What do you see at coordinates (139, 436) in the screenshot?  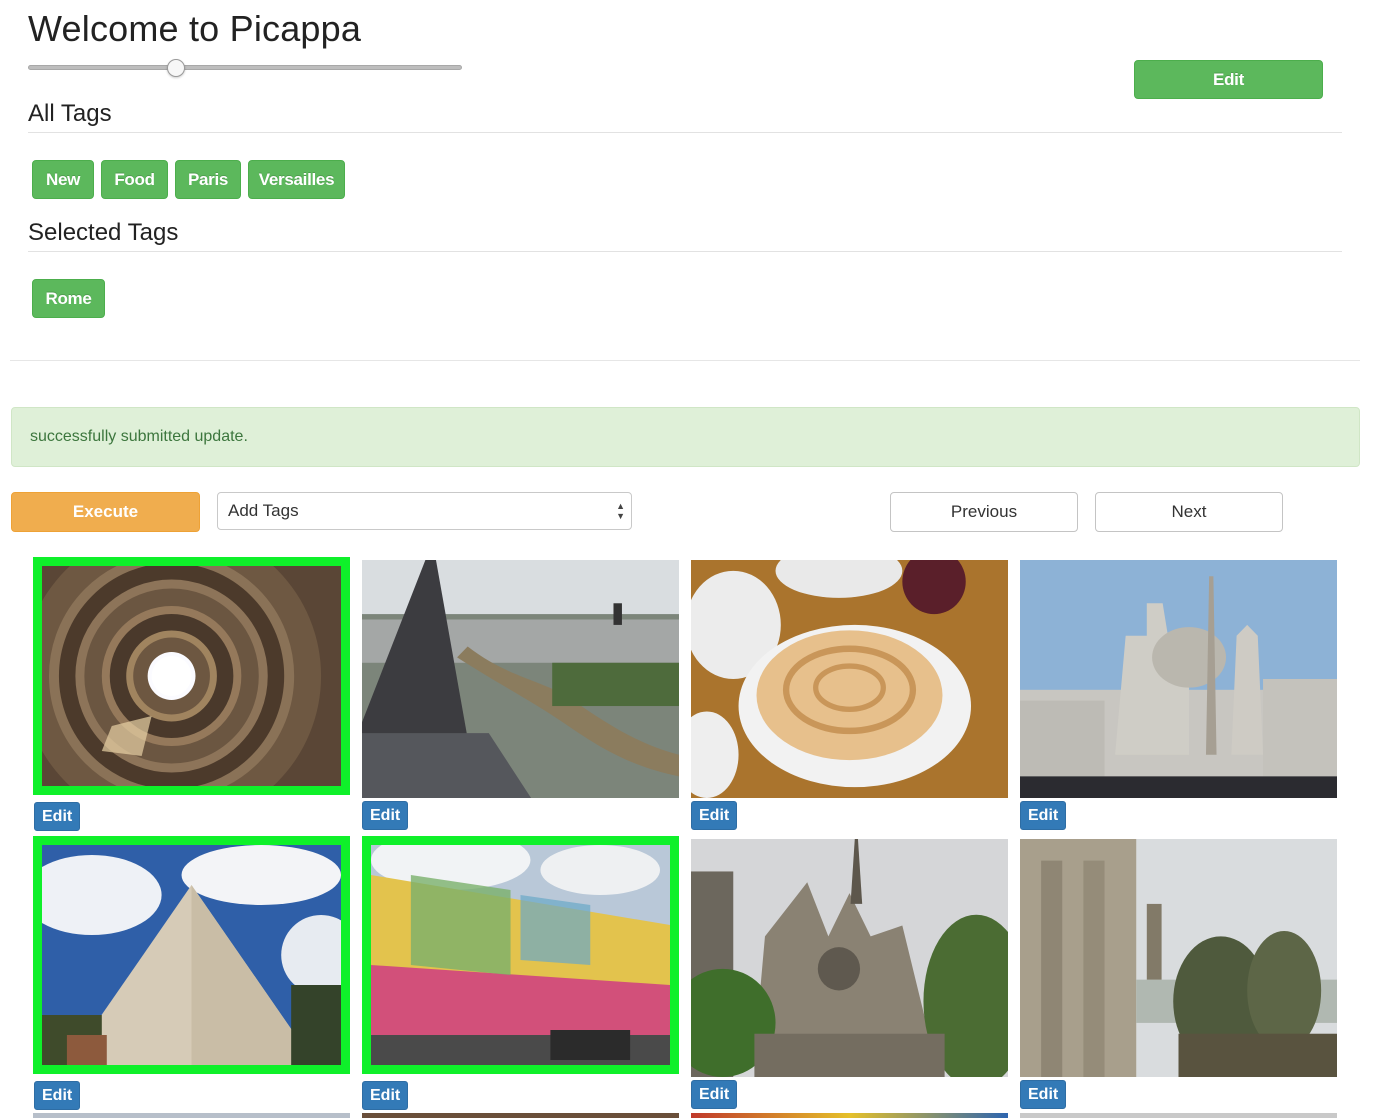 I see `alert-message: successfully submitted update.` at bounding box center [139, 436].